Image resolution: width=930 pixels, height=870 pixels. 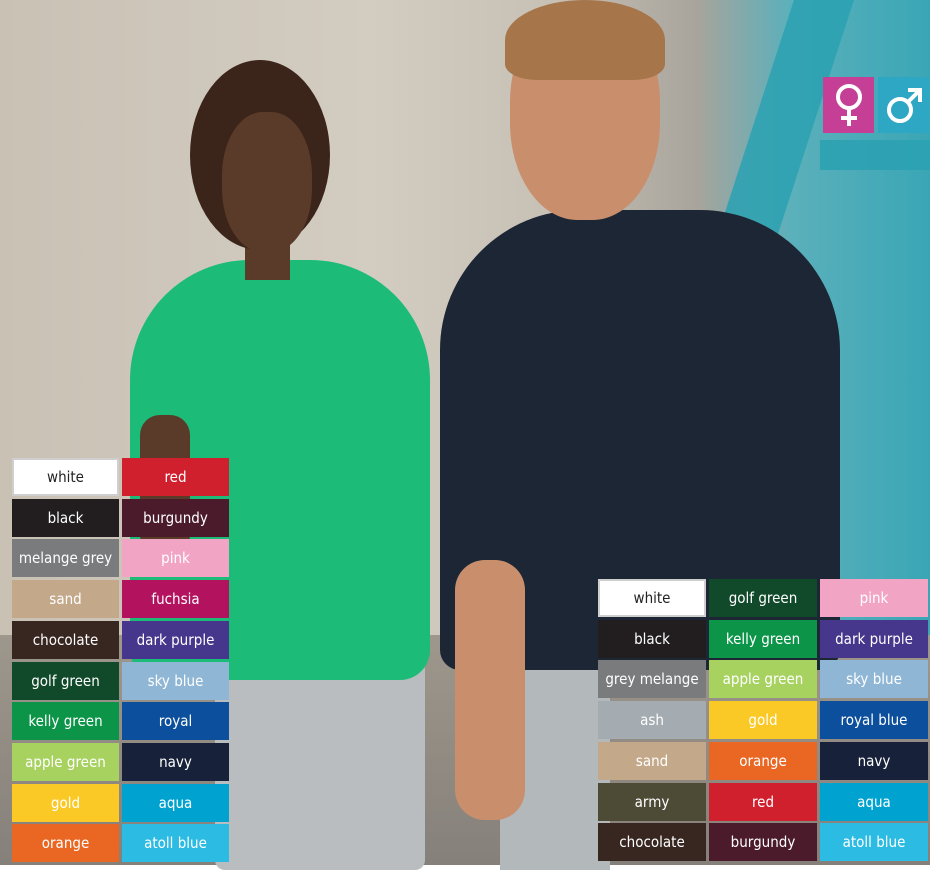 I want to click on woman-jeans, so click(x=320, y=765).